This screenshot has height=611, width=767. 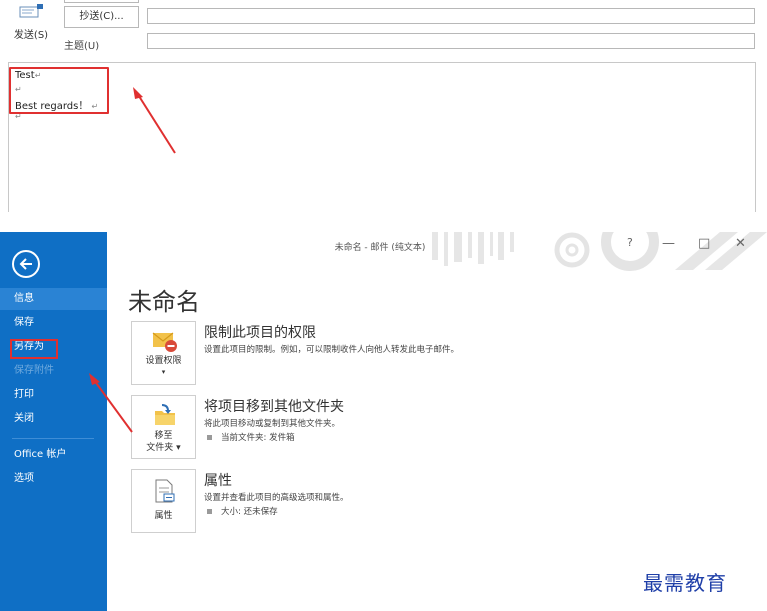 I want to click on to-button-edge, so click(x=101, y=1).